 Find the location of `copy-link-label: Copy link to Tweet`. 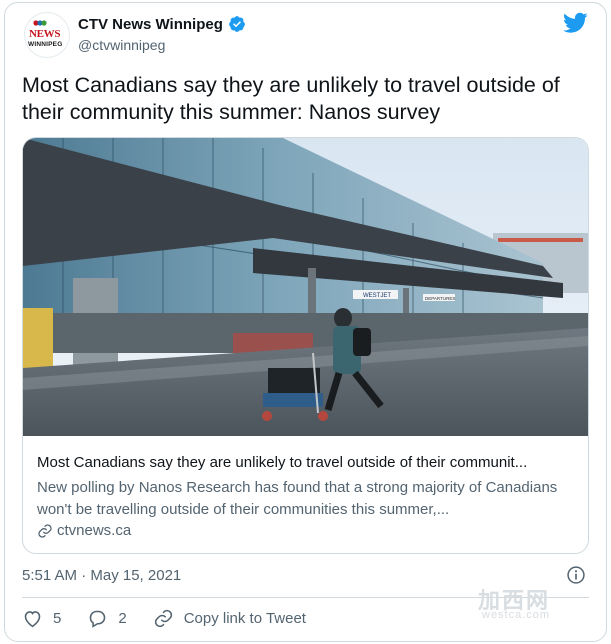

copy-link-label: Copy link to Tweet is located at coordinates (244, 618).